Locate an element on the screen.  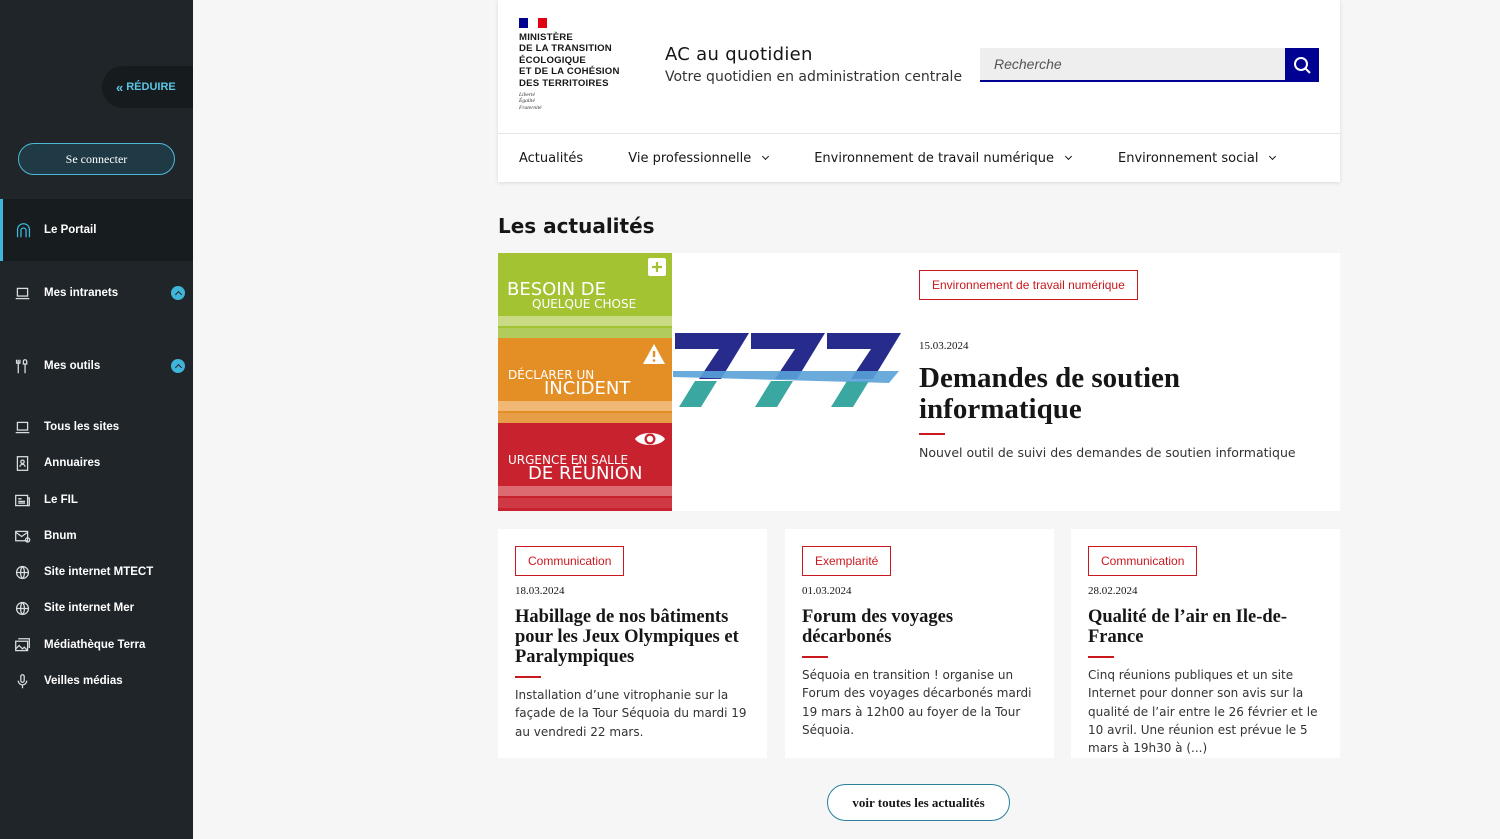
sidebar-item-label: Mes intranets is located at coordinates (81, 293).